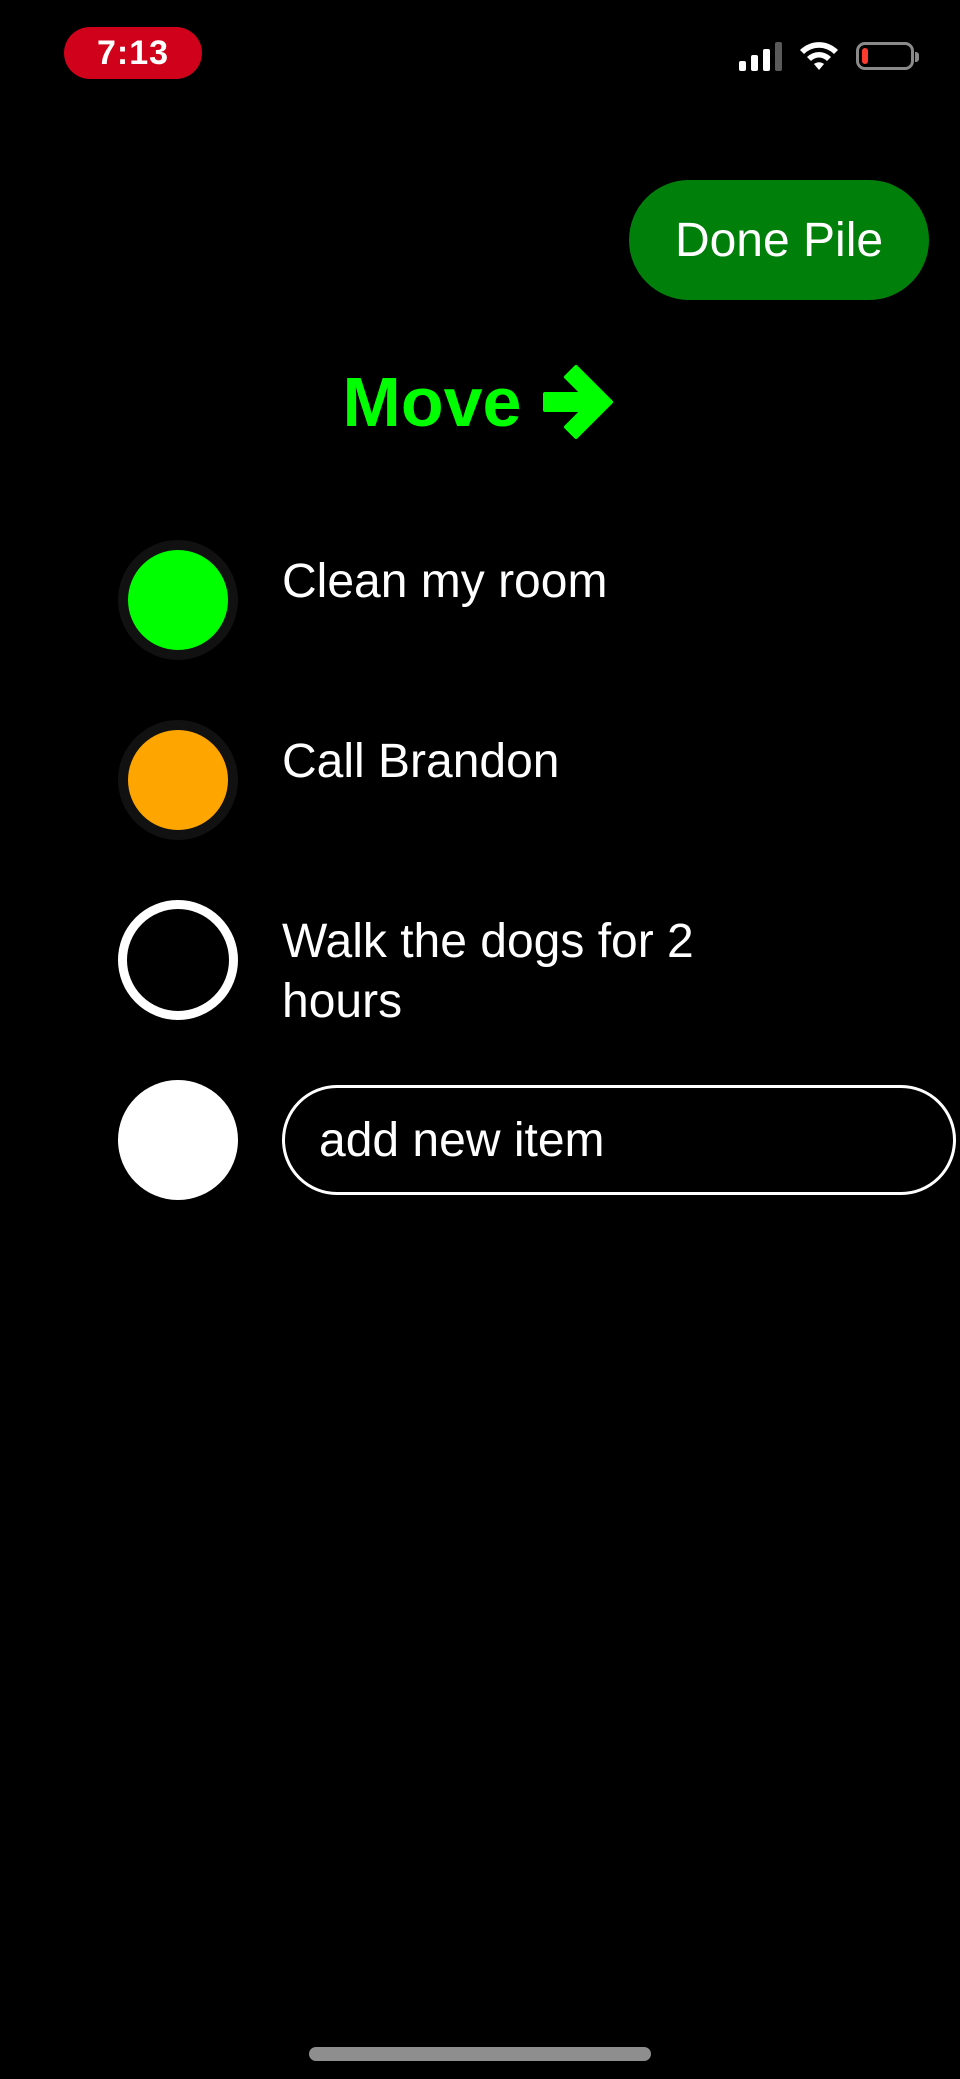 This screenshot has width=960, height=2079. Describe the element at coordinates (488, 971) in the screenshot. I see `task-label: Walk the dogs for 2 hours` at that location.